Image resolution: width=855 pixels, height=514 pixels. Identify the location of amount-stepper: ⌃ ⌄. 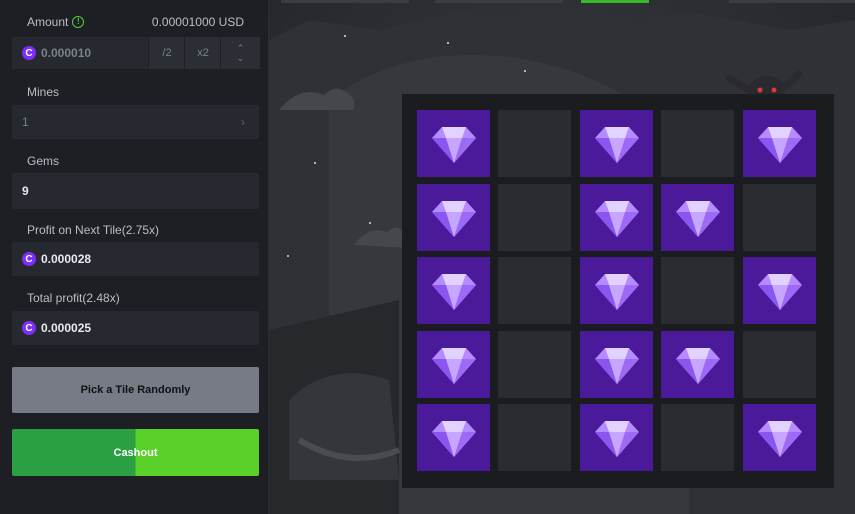
(240, 53).